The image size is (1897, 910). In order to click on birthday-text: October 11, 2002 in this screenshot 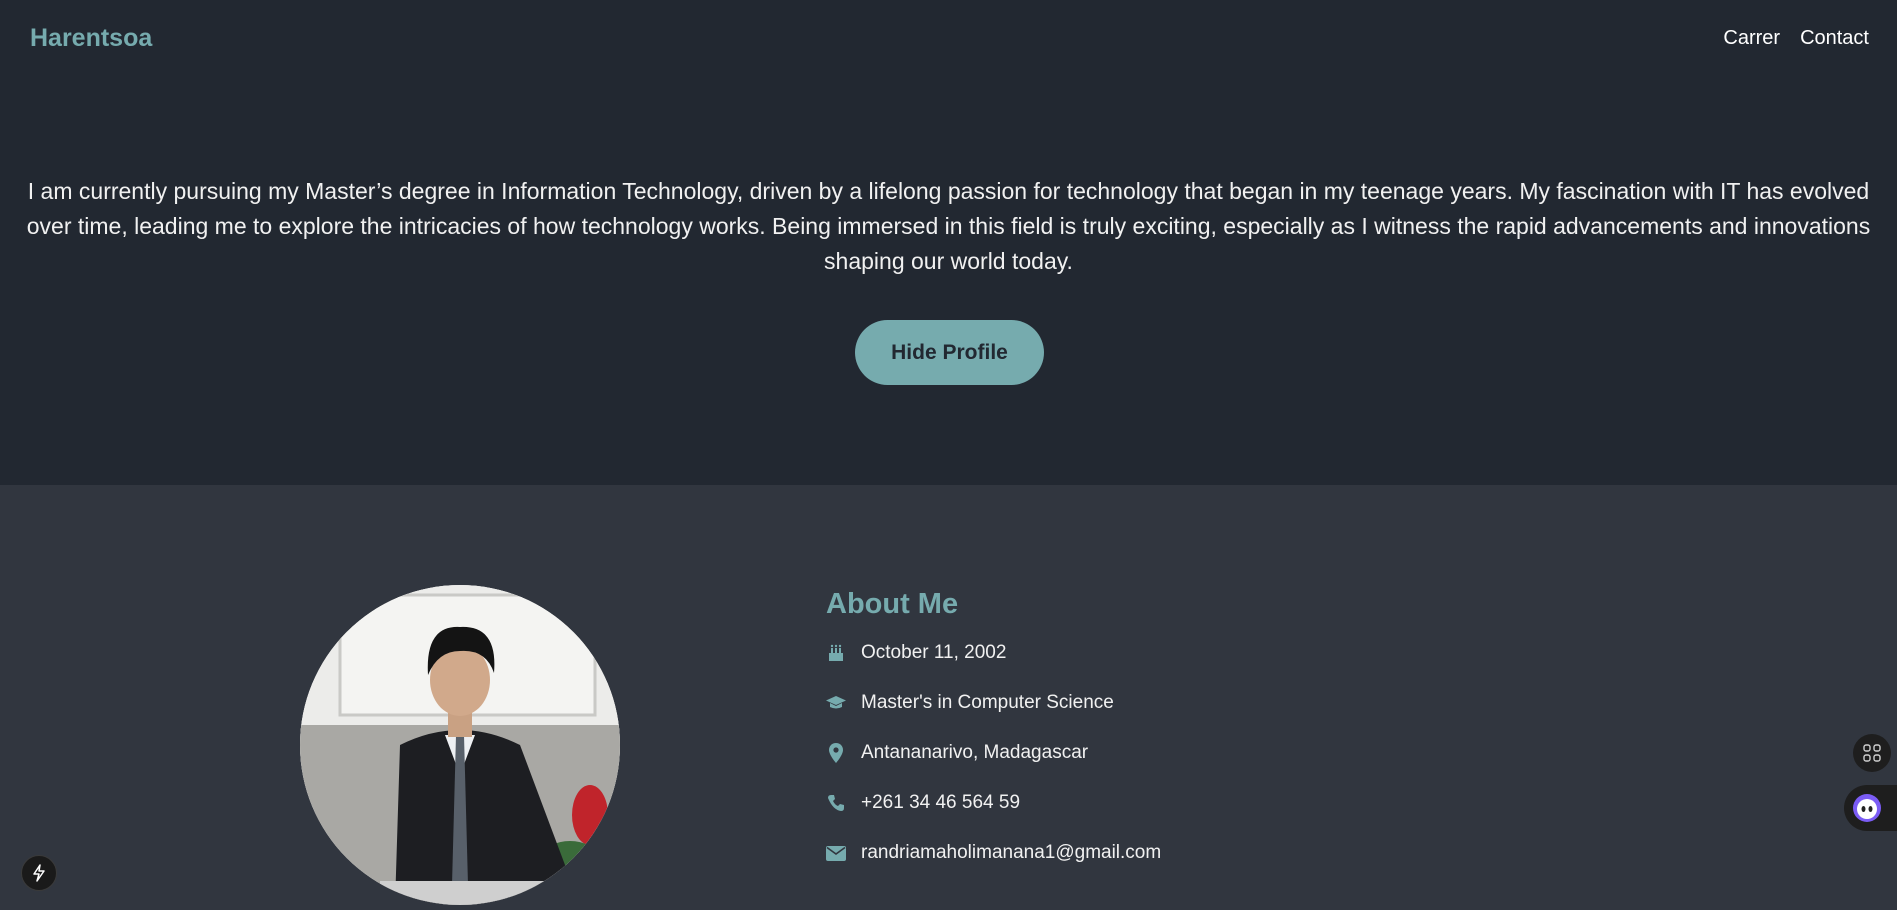, I will do `click(934, 652)`.